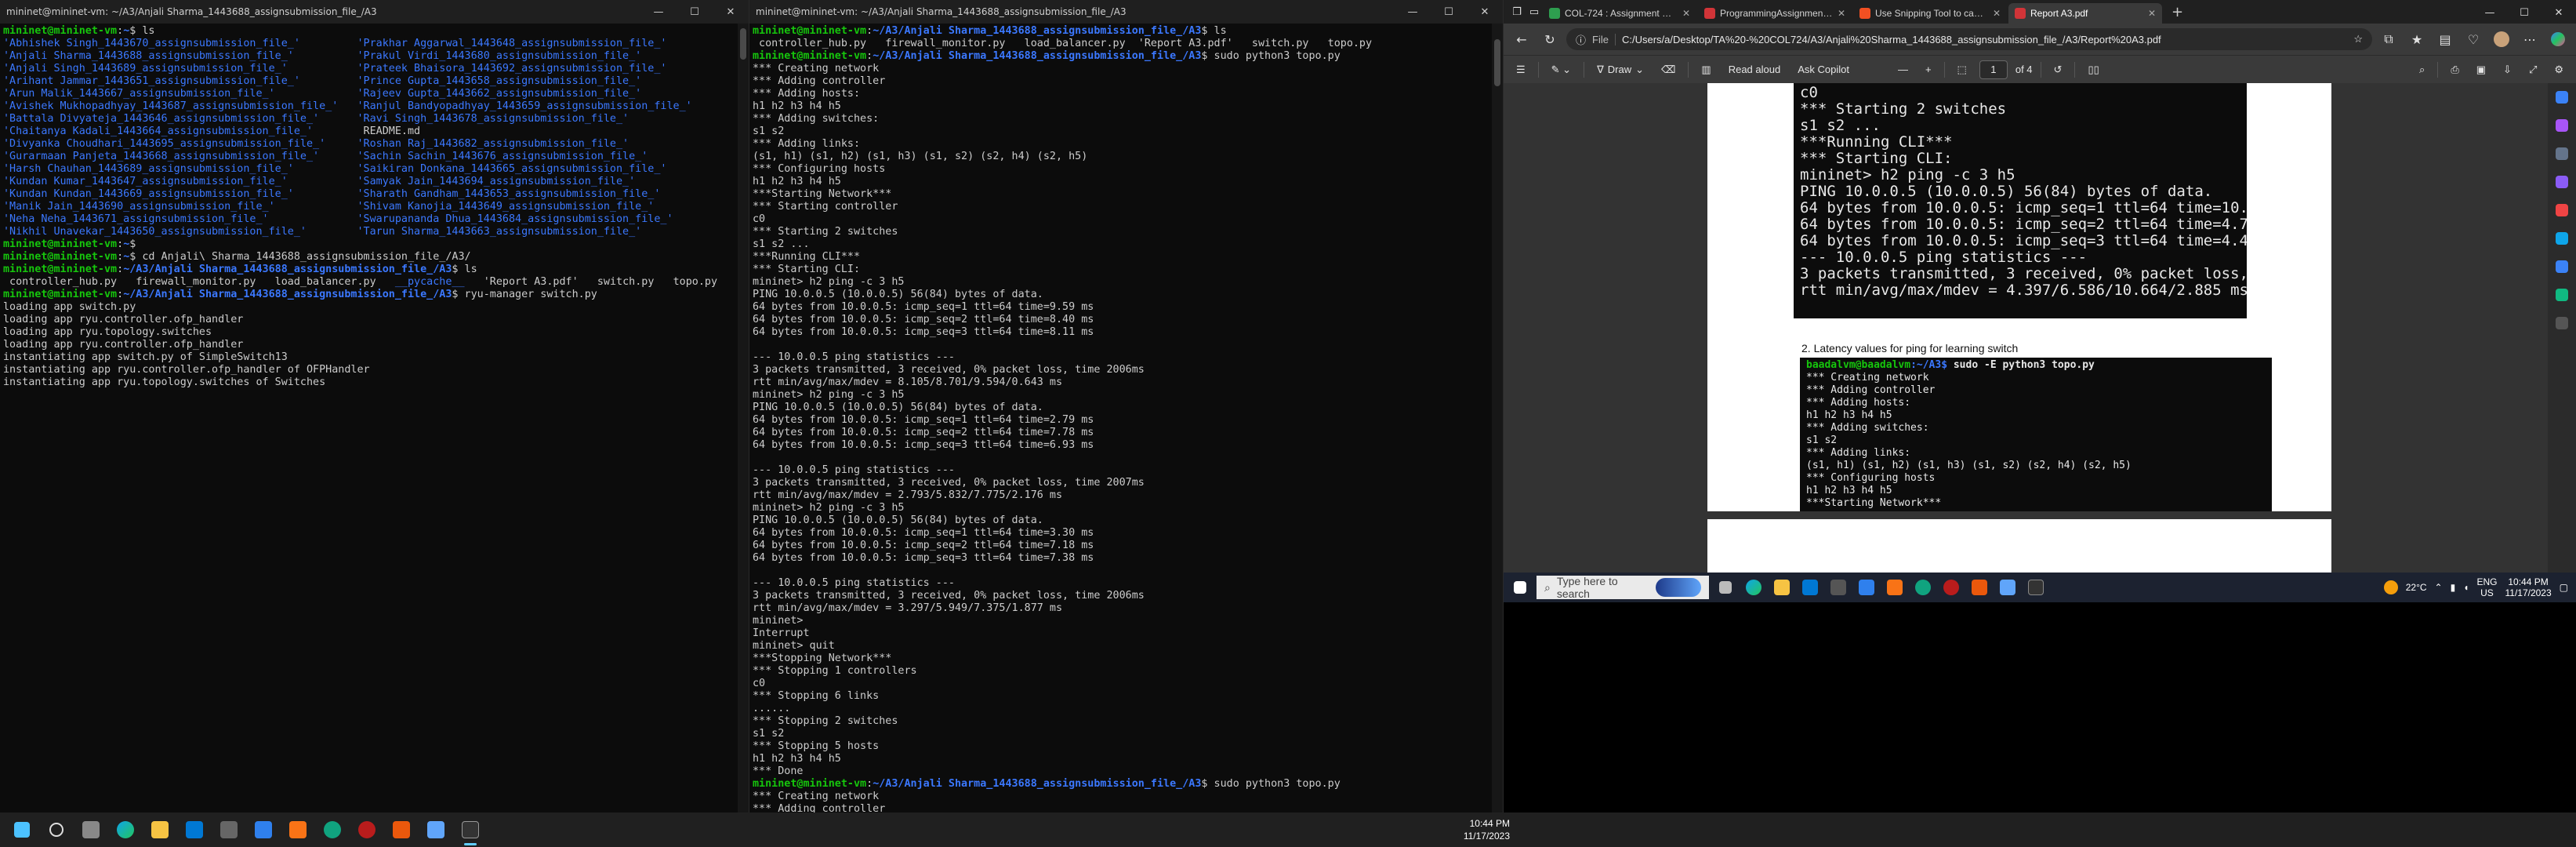  I want to click on tray-chevron-icon: ⌃, so click(2439, 587).